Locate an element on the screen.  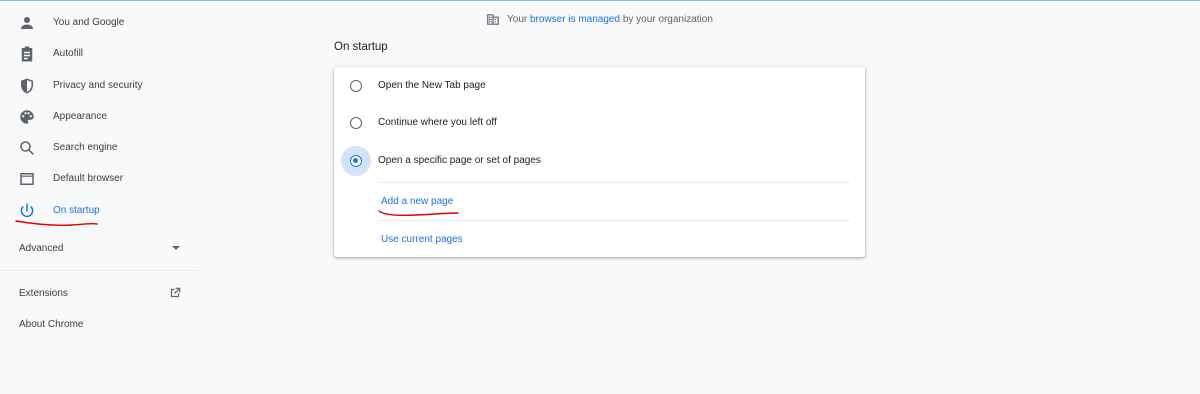
chevron-down-icon is located at coordinates (176, 248).